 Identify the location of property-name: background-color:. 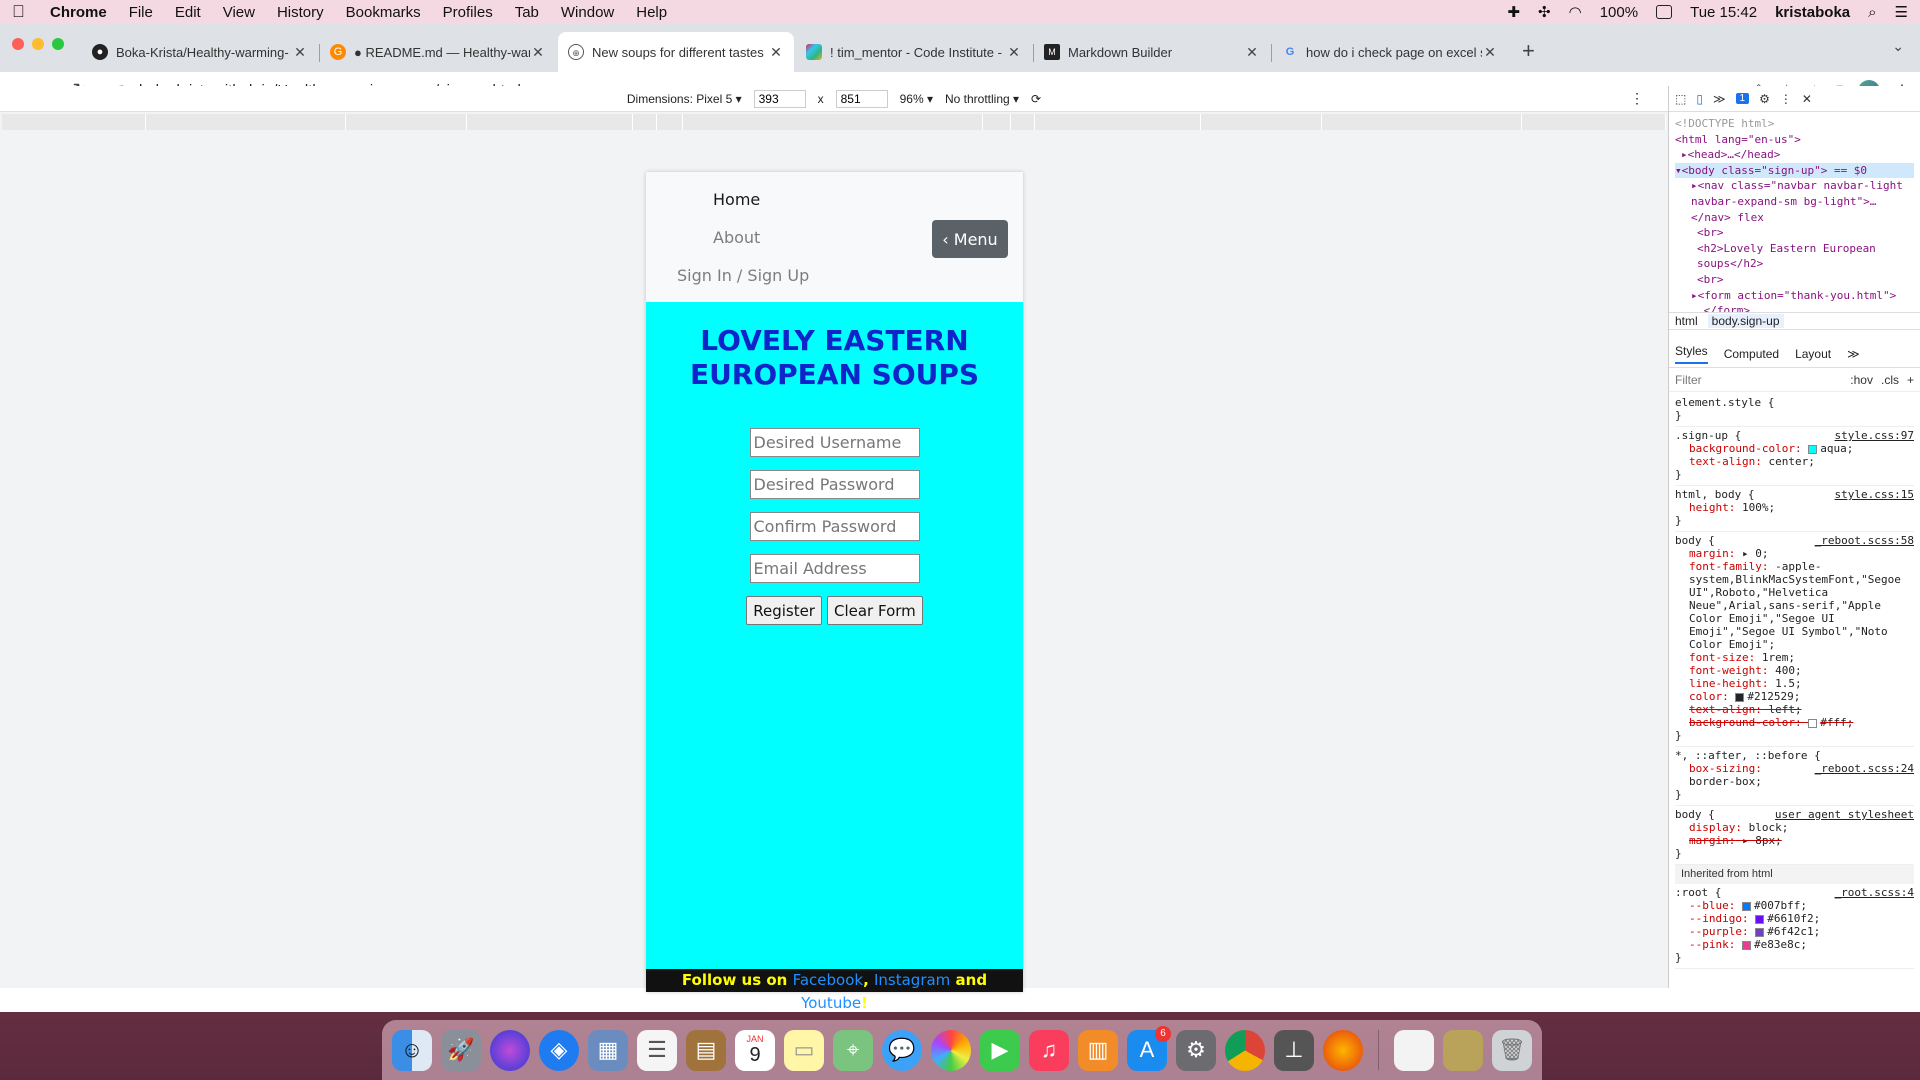
(1745, 448).